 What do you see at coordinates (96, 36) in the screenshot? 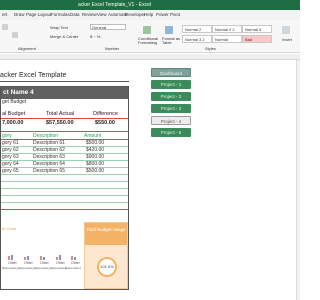
I see `currency-icon: $ ~ % ,` at bounding box center [96, 36].